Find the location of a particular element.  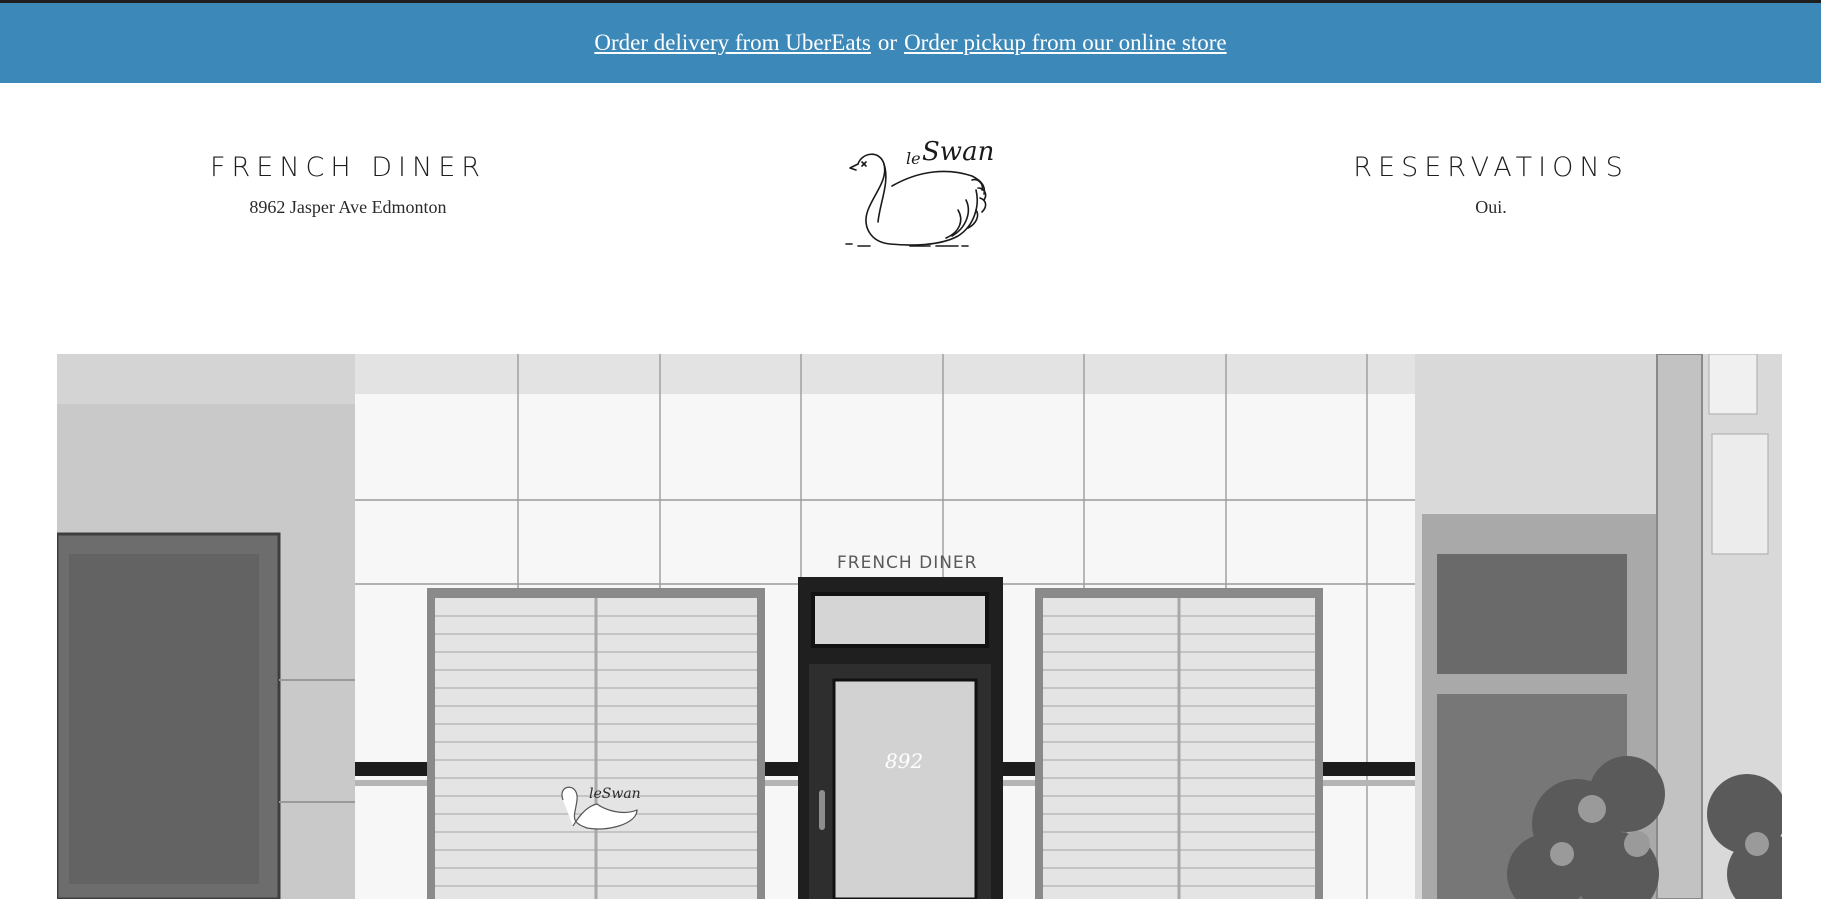

banner-separator: or is located at coordinates (887, 42).